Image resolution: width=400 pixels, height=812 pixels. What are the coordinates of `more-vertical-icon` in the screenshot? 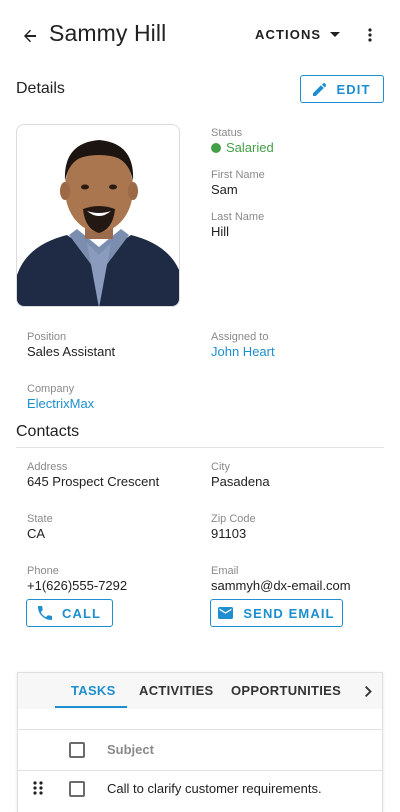 It's located at (370, 35).